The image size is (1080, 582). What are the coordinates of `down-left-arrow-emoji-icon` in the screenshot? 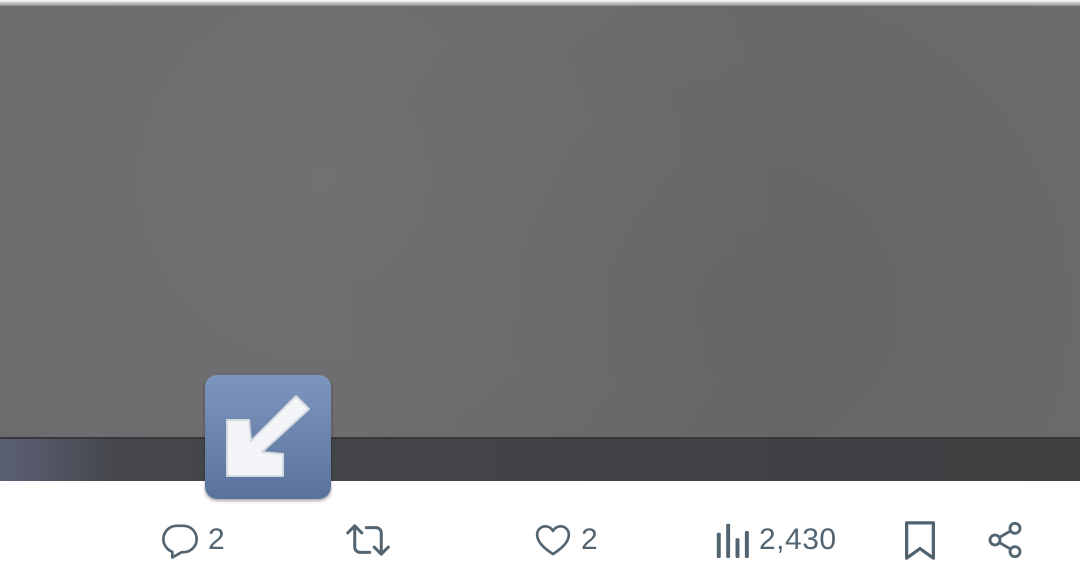 It's located at (268, 437).